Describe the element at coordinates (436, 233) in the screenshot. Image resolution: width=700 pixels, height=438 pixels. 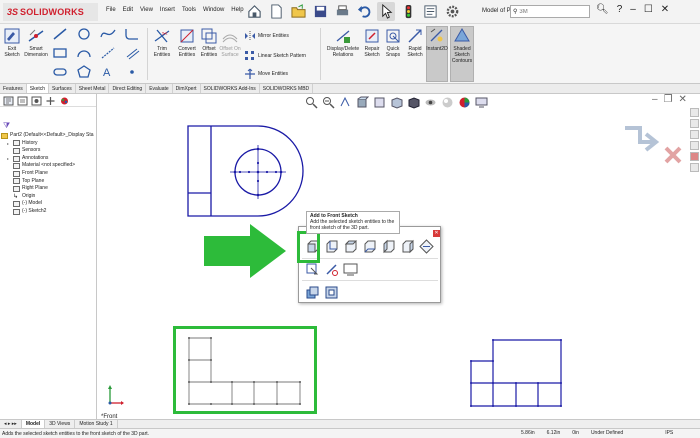
I see `popup-close-icon: ✕` at that location.